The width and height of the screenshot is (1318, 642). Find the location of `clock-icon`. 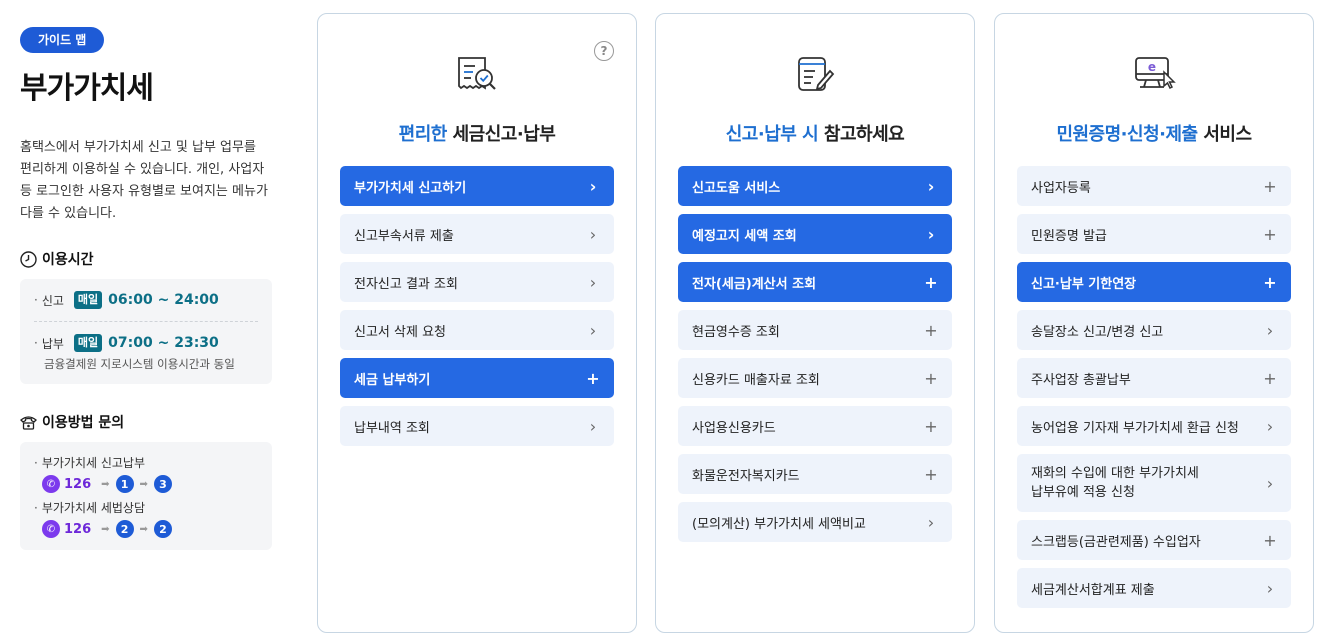

clock-icon is located at coordinates (28, 259).